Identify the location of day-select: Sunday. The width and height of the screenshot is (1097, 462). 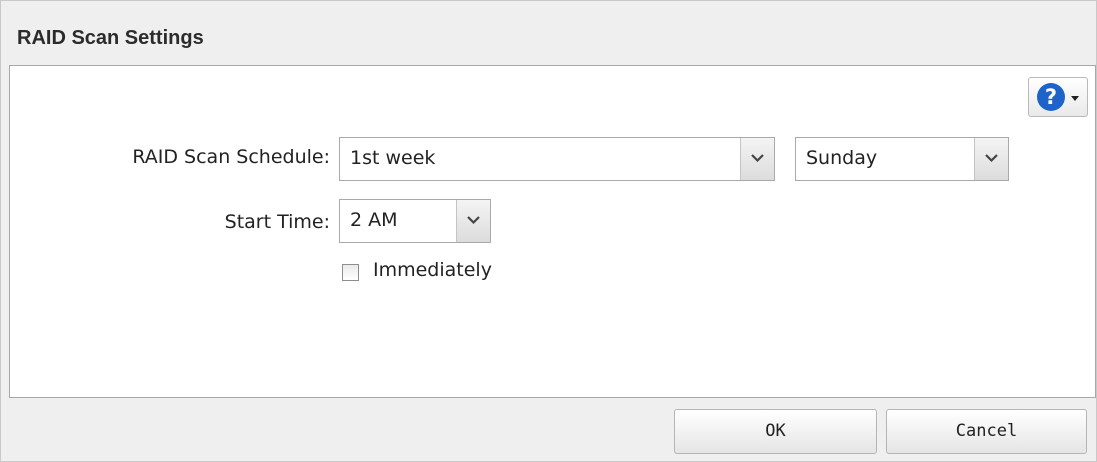
(902, 159).